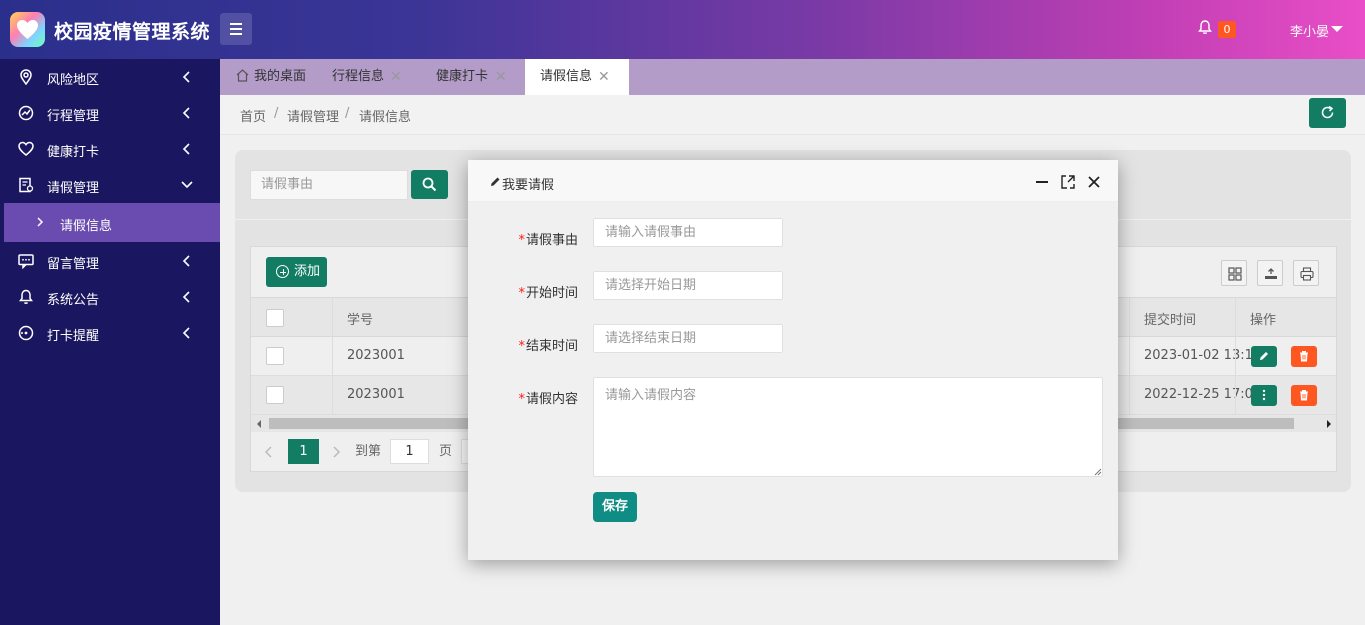 This screenshot has height=625, width=1365. I want to click on notification-bell-icon, so click(1205, 27).